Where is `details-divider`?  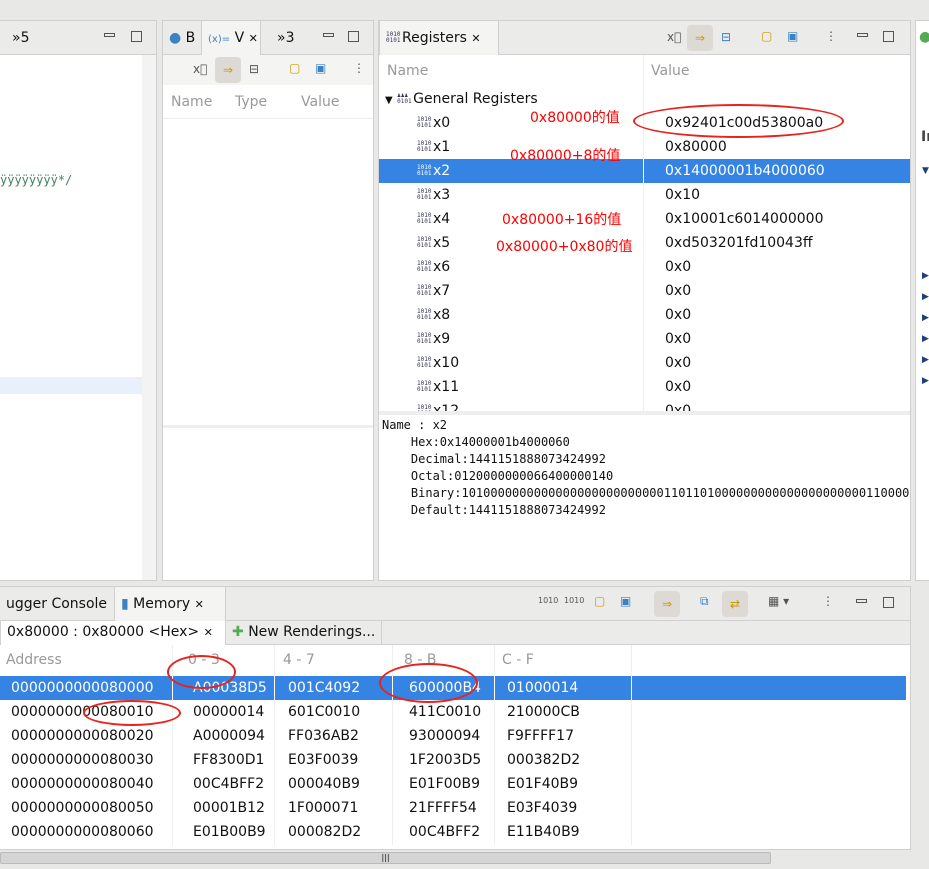 details-divider is located at coordinates (268, 426).